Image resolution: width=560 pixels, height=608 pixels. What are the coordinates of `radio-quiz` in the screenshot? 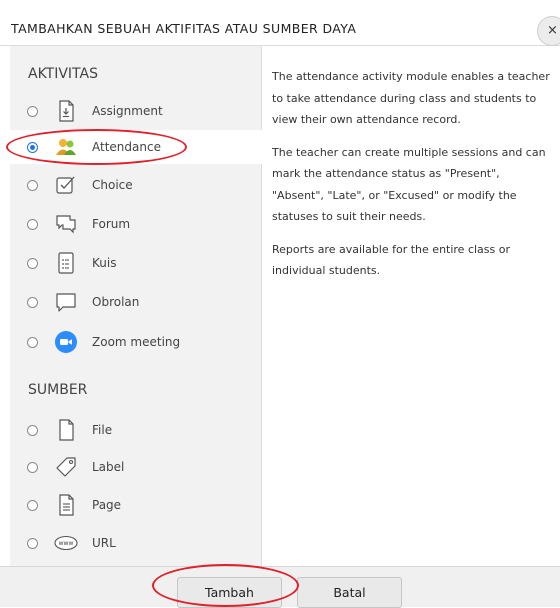 It's located at (32, 263).